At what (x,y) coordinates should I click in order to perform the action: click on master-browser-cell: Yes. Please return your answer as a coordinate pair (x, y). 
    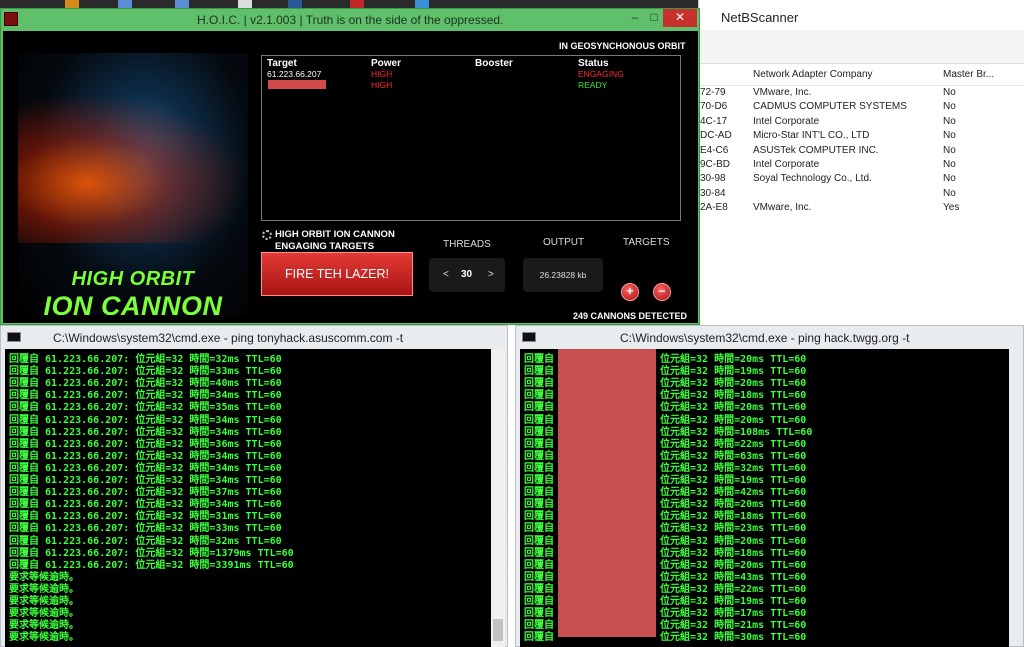
    Looking at the image, I should click on (951, 208).